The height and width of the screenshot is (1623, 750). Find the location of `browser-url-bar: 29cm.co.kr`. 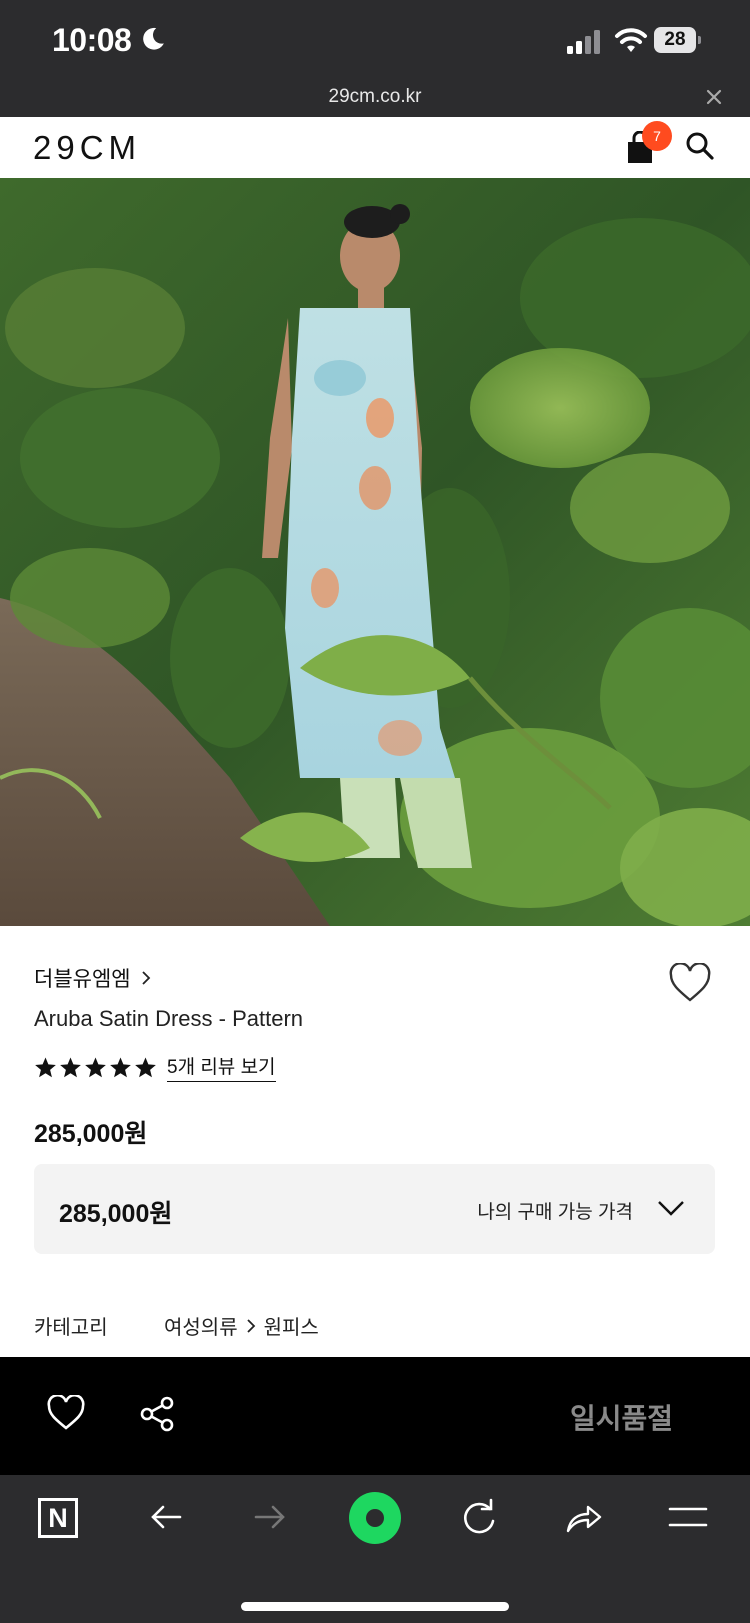

browser-url-bar: 29cm.co.kr is located at coordinates (375, 98).